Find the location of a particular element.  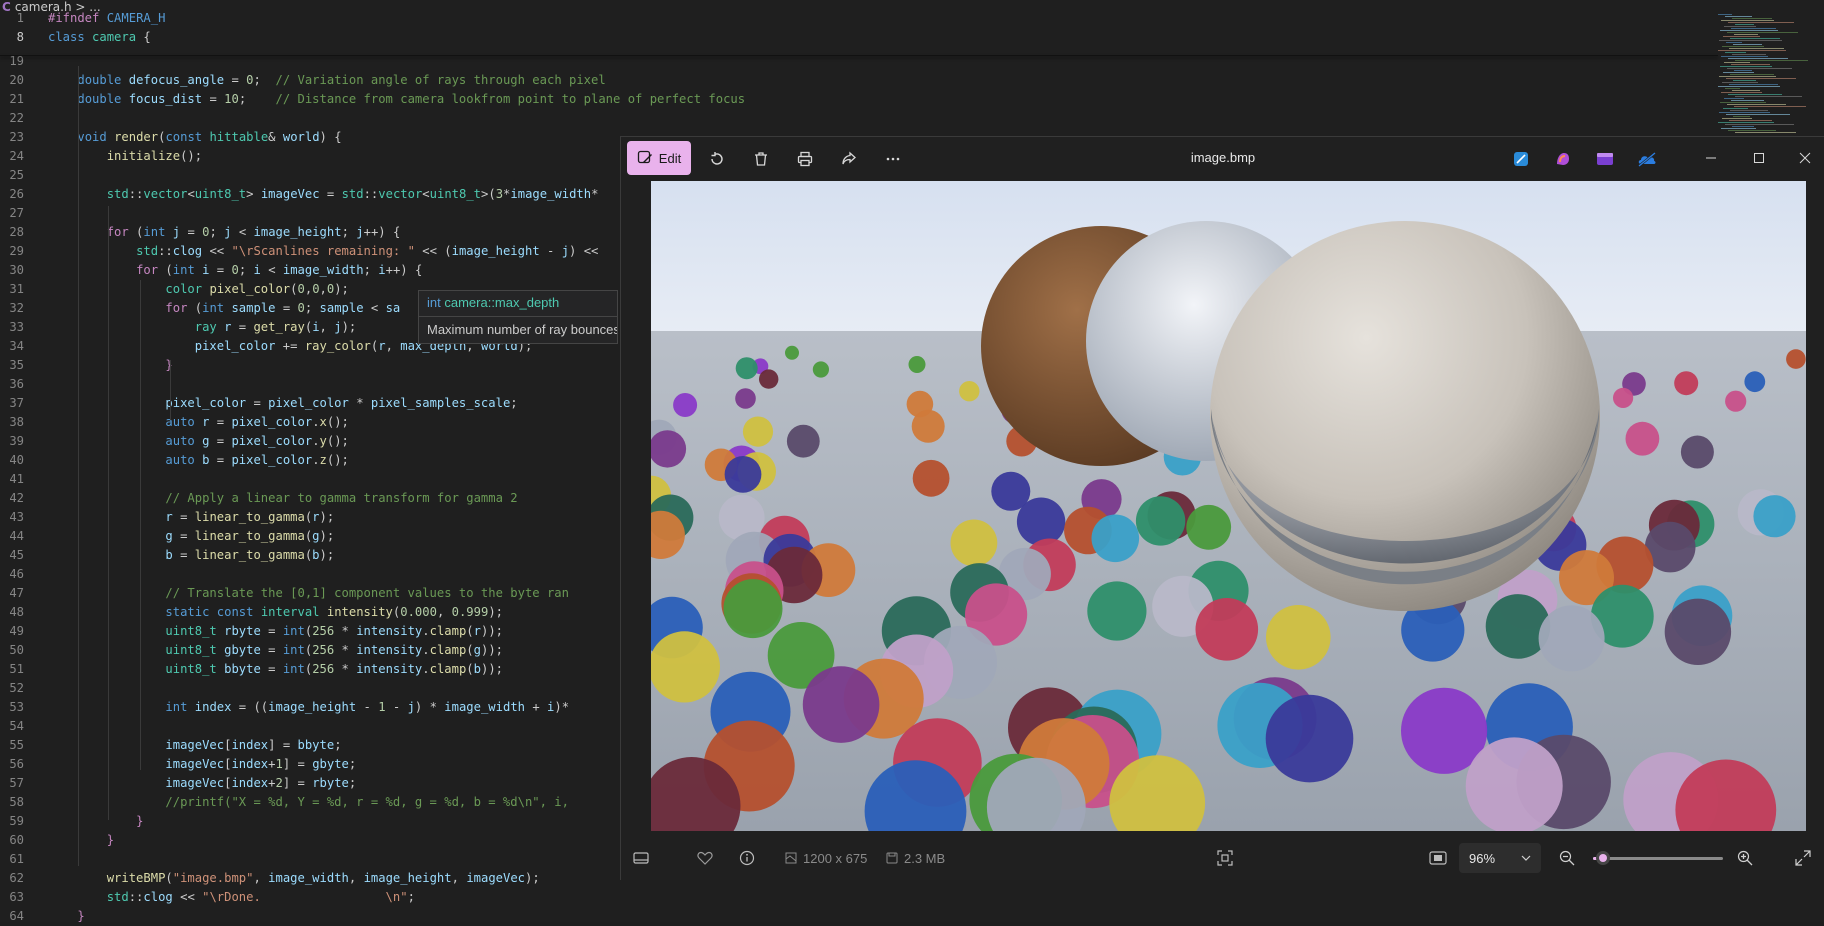

favorite-button is located at coordinates (705, 858).